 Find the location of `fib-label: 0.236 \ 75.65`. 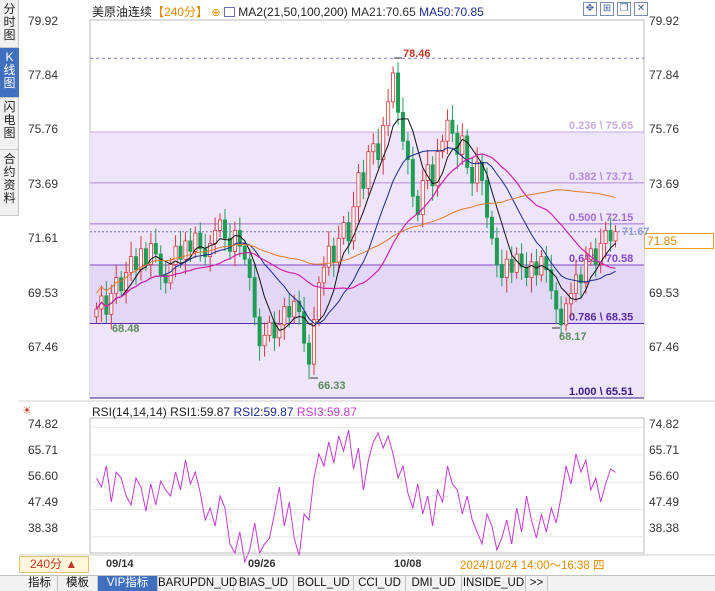

fib-label: 0.236 \ 75.65 is located at coordinates (601, 126).